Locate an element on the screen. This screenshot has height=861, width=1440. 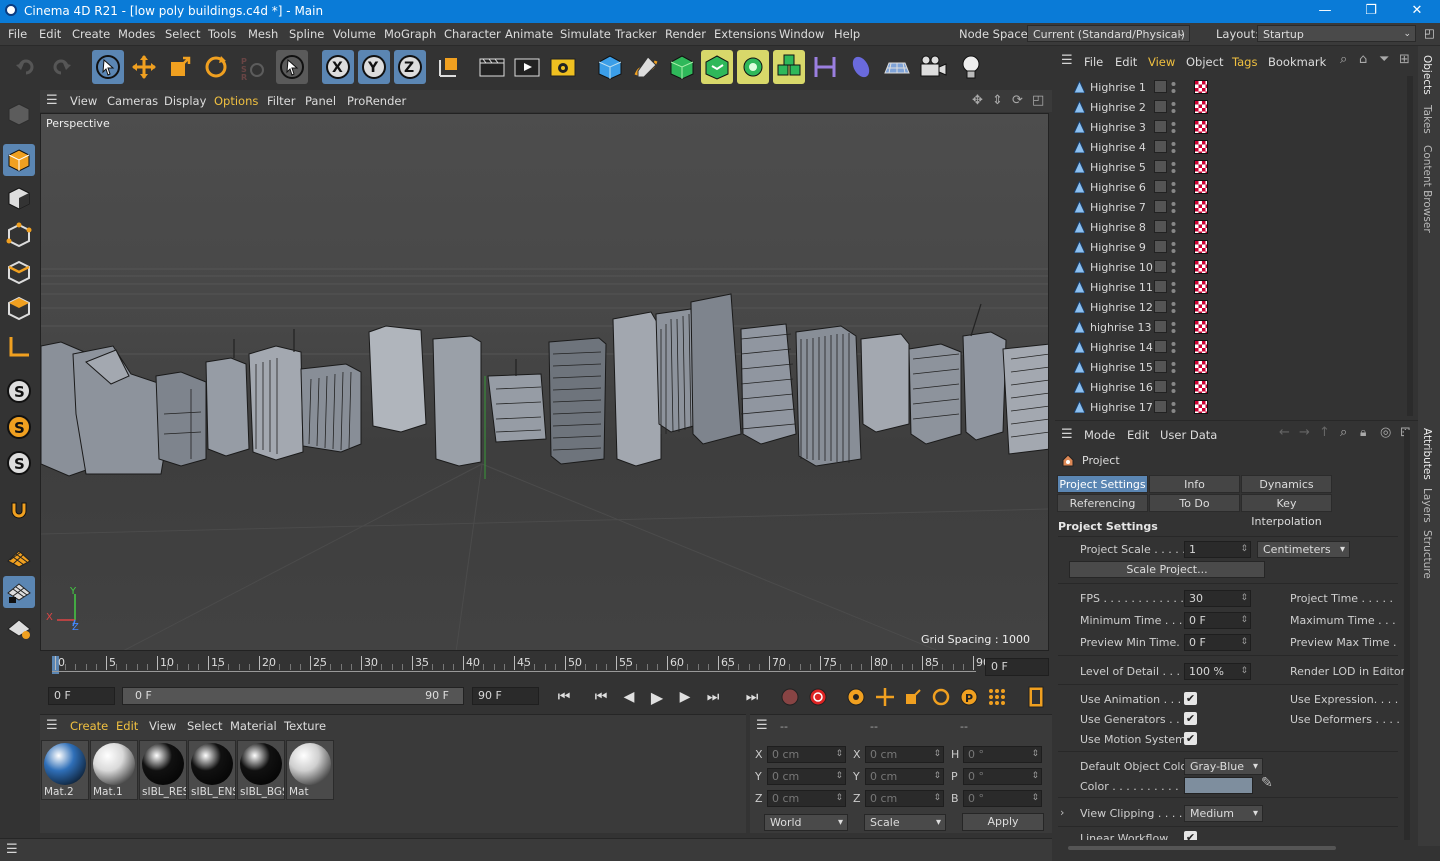
viewport-menu-display: Display is located at coordinates (185, 101).